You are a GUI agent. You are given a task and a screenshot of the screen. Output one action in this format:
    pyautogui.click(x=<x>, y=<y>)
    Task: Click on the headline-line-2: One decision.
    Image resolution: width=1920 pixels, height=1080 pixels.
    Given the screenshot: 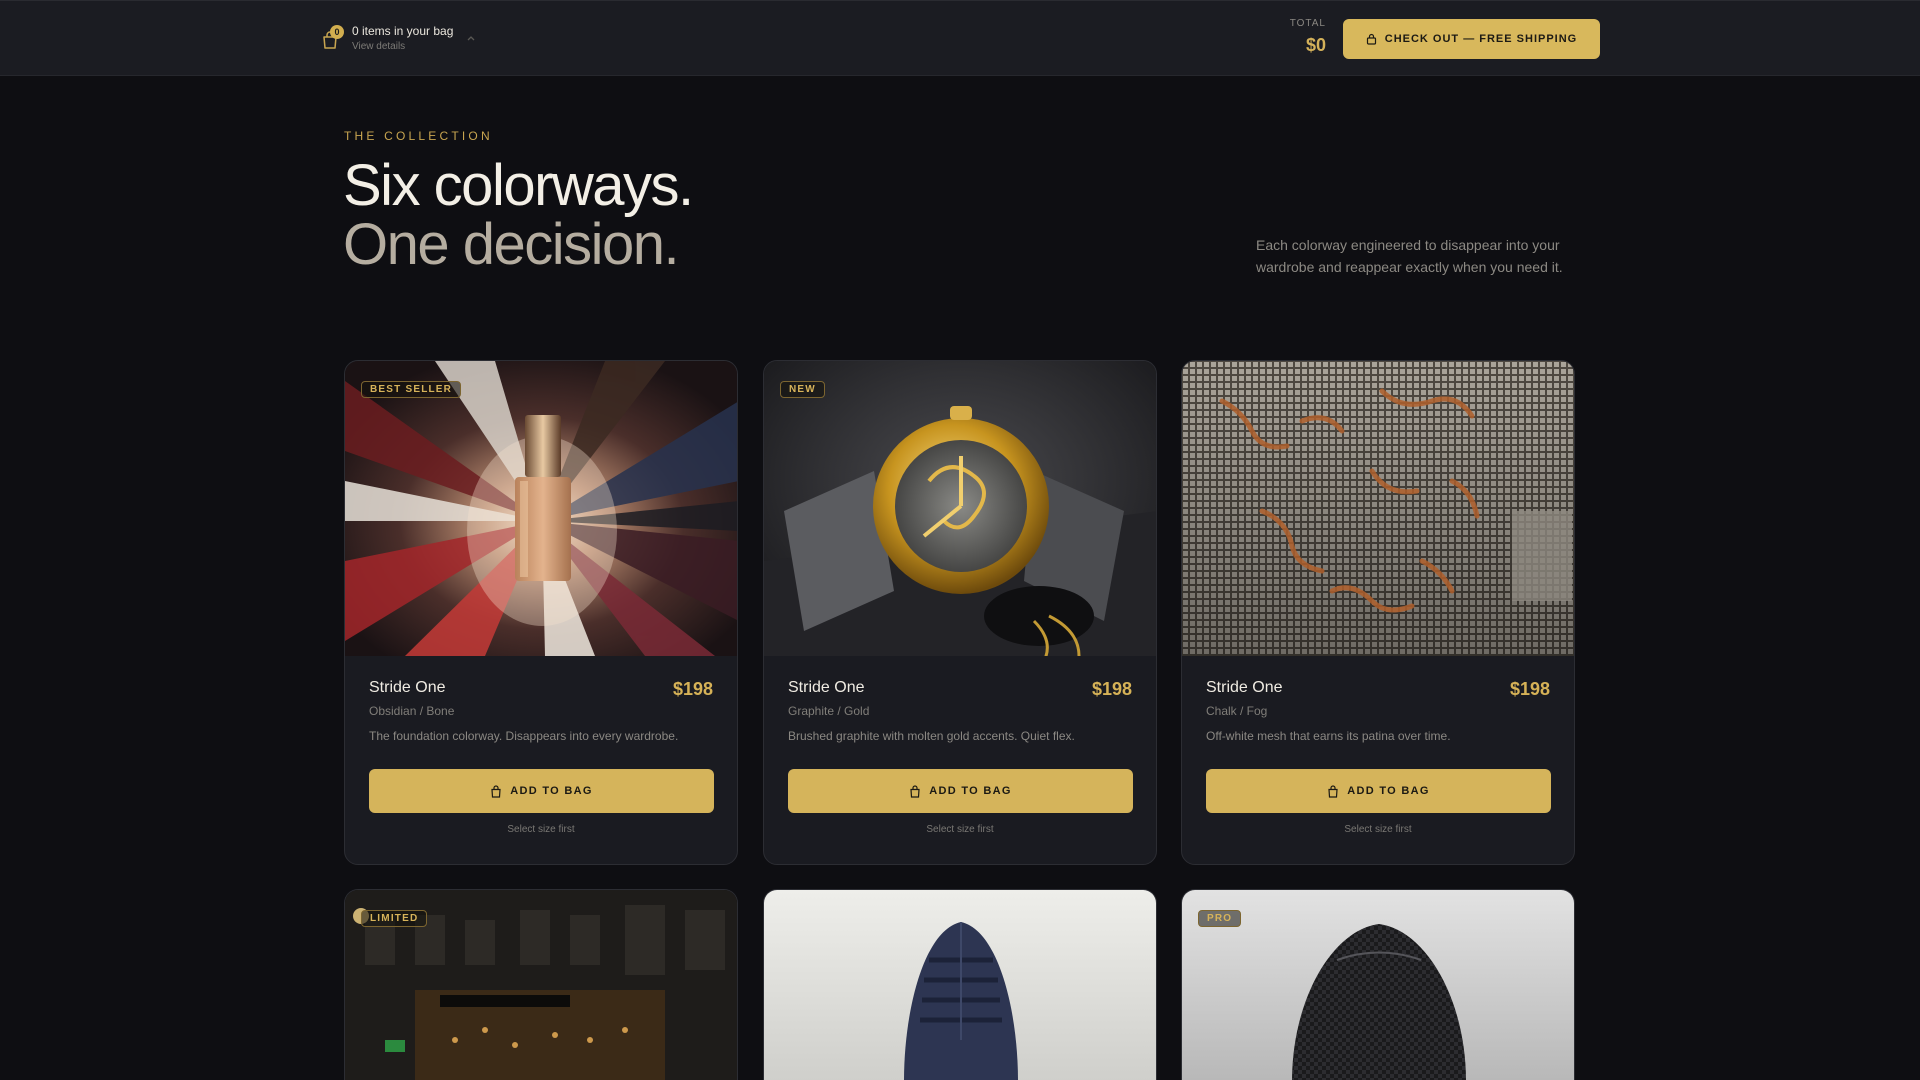 What is the action you would take?
    pyautogui.click(x=511, y=244)
    